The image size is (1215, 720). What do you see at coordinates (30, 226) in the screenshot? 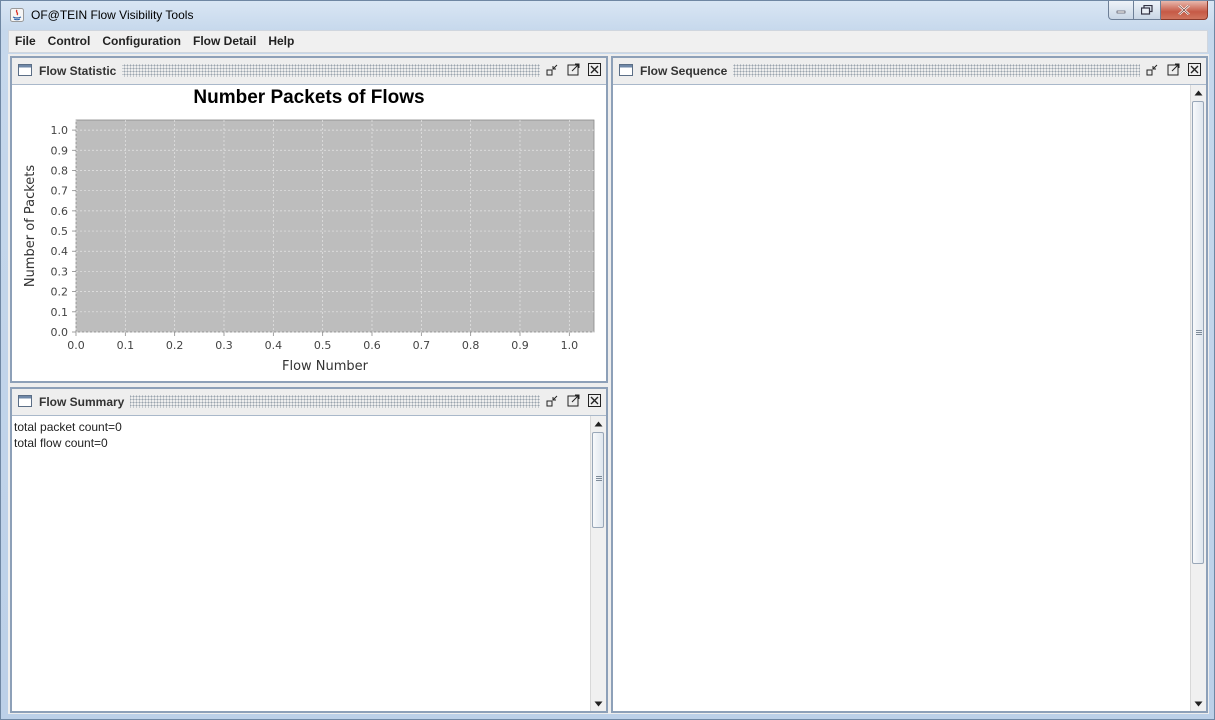
I see `y-axis-label: Number of Packets` at bounding box center [30, 226].